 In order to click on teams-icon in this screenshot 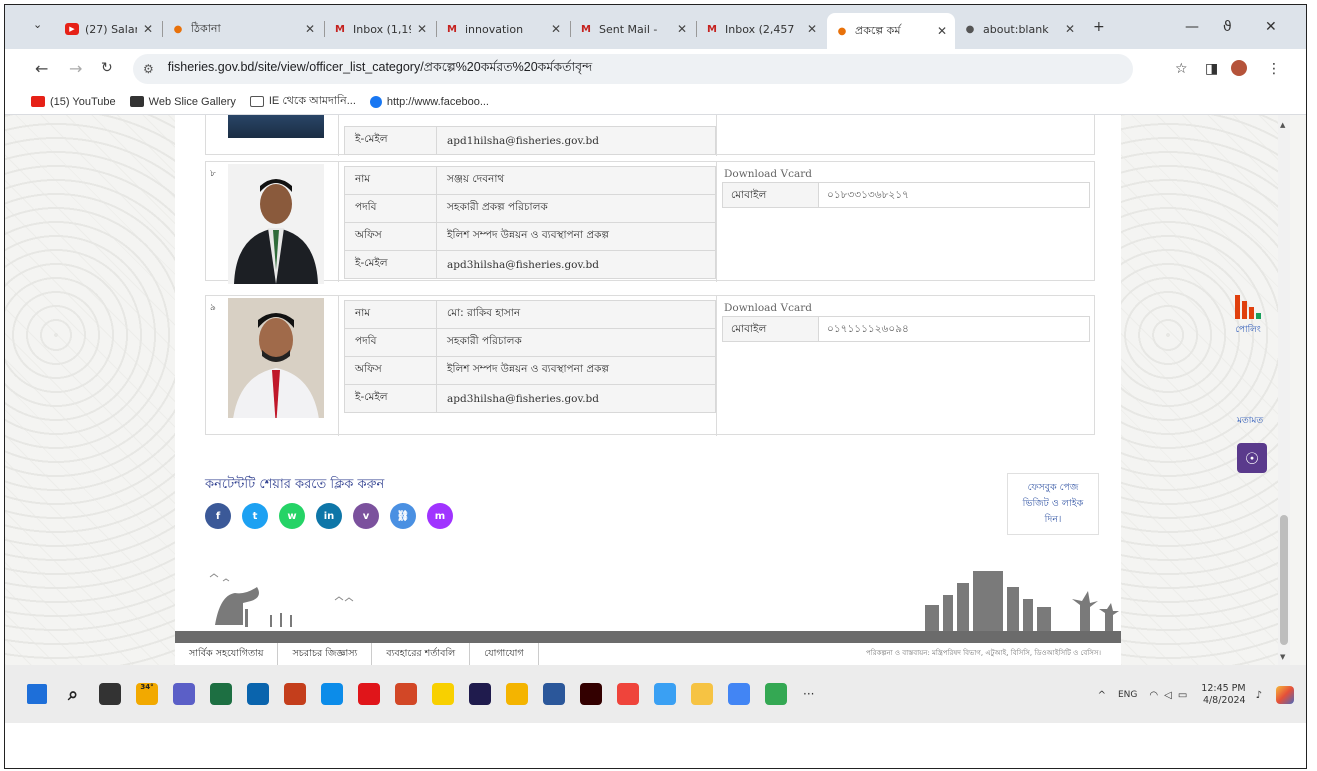, I will do `click(184, 694)`.